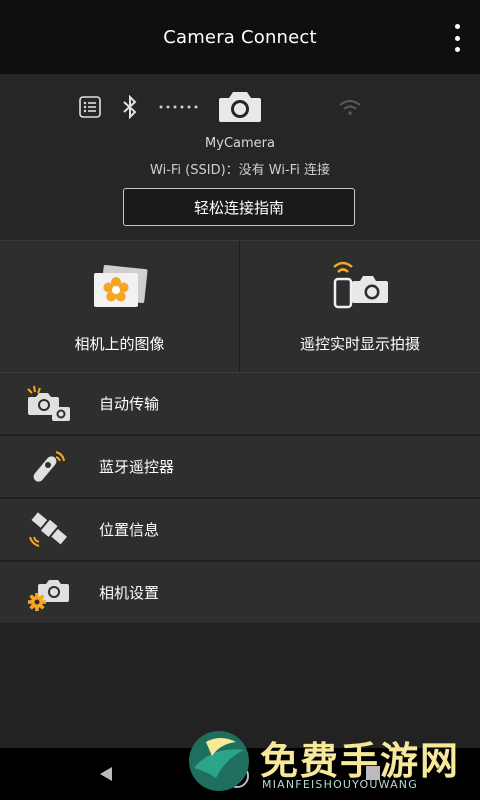 Image resolution: width=480 pixels, height=800 pixels. What do you see at coordinates (129, 530) in the screenshot?
I see `list-item-label: 位置信息` at bounding box center [129, 530].